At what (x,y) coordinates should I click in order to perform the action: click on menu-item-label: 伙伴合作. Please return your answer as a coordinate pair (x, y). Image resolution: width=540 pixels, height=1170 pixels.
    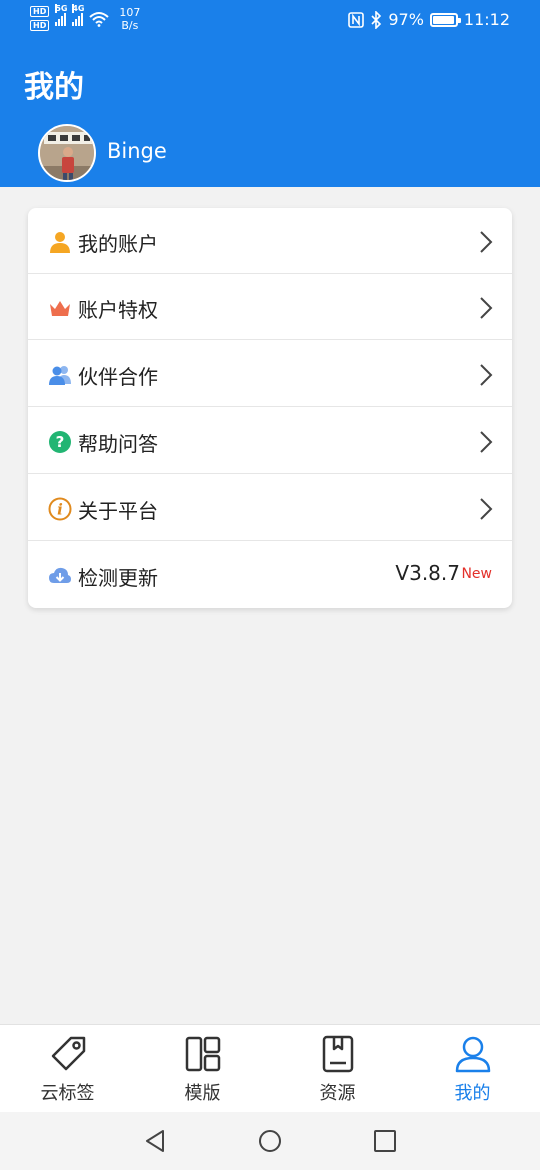
    Looking at the image, I should click on (118, 377).